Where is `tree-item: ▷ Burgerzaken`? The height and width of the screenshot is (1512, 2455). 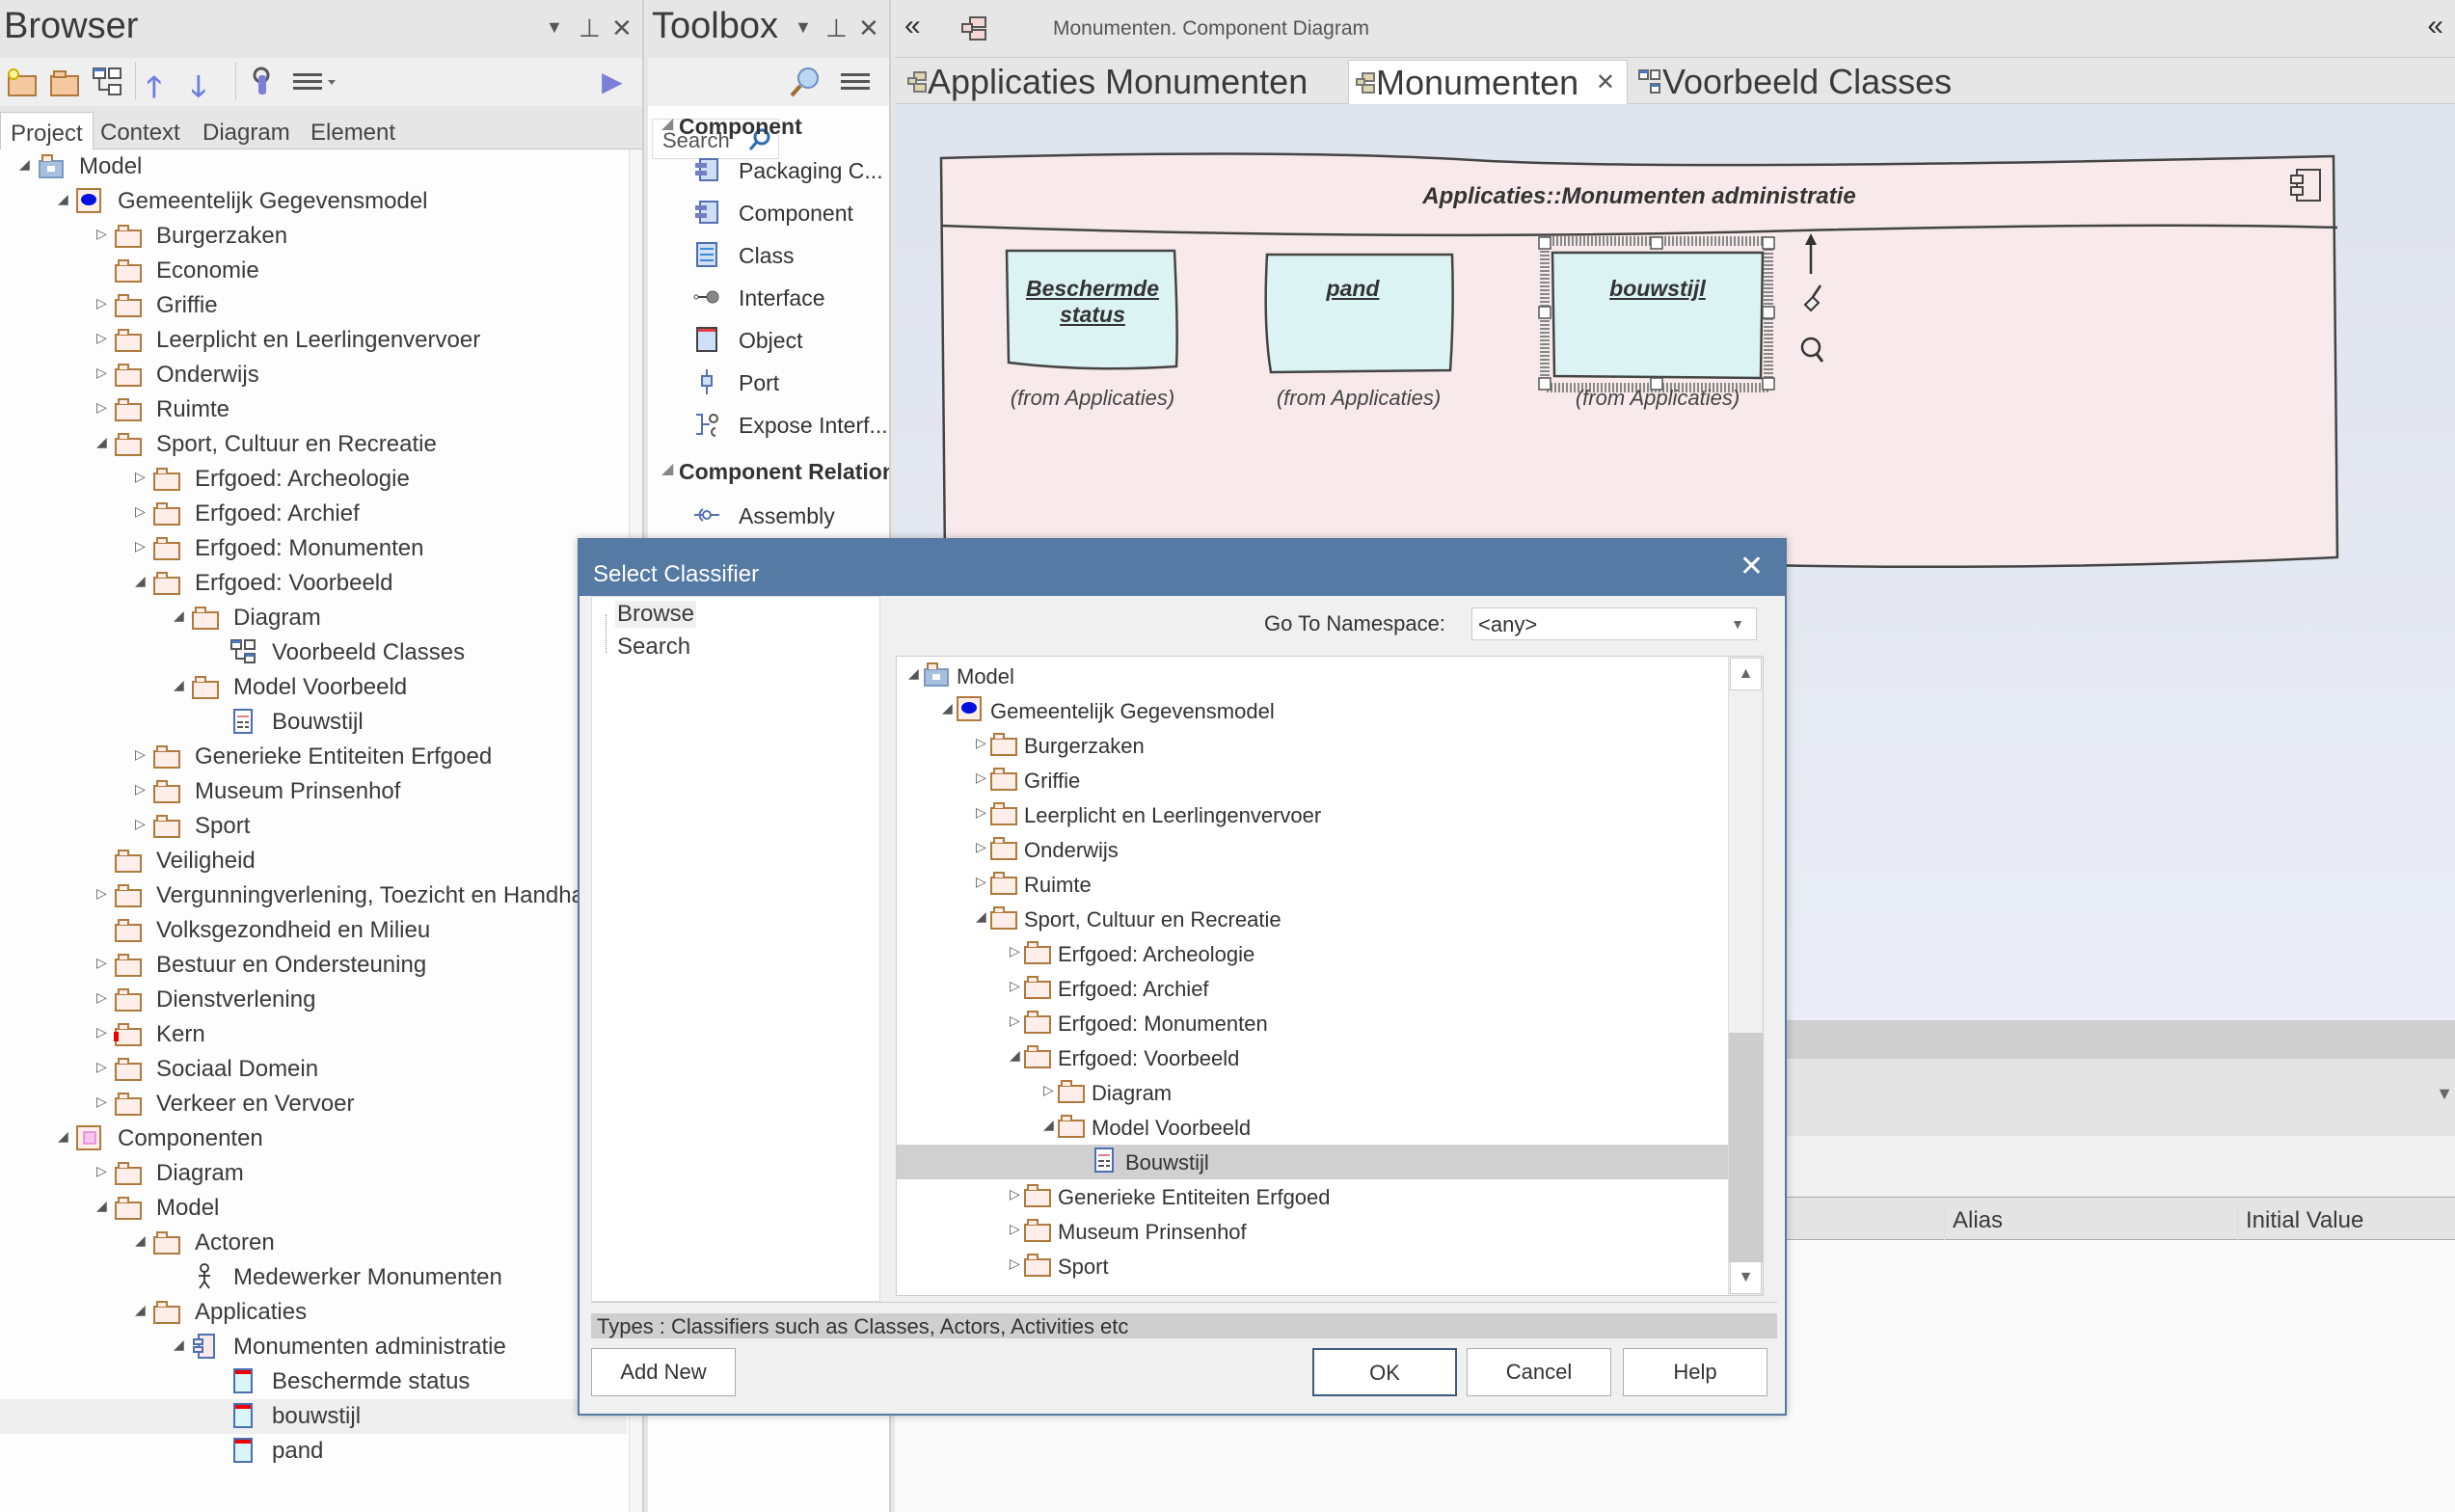
tree-item: ▷ Burgerzaken is located at coordinates (313, 236).